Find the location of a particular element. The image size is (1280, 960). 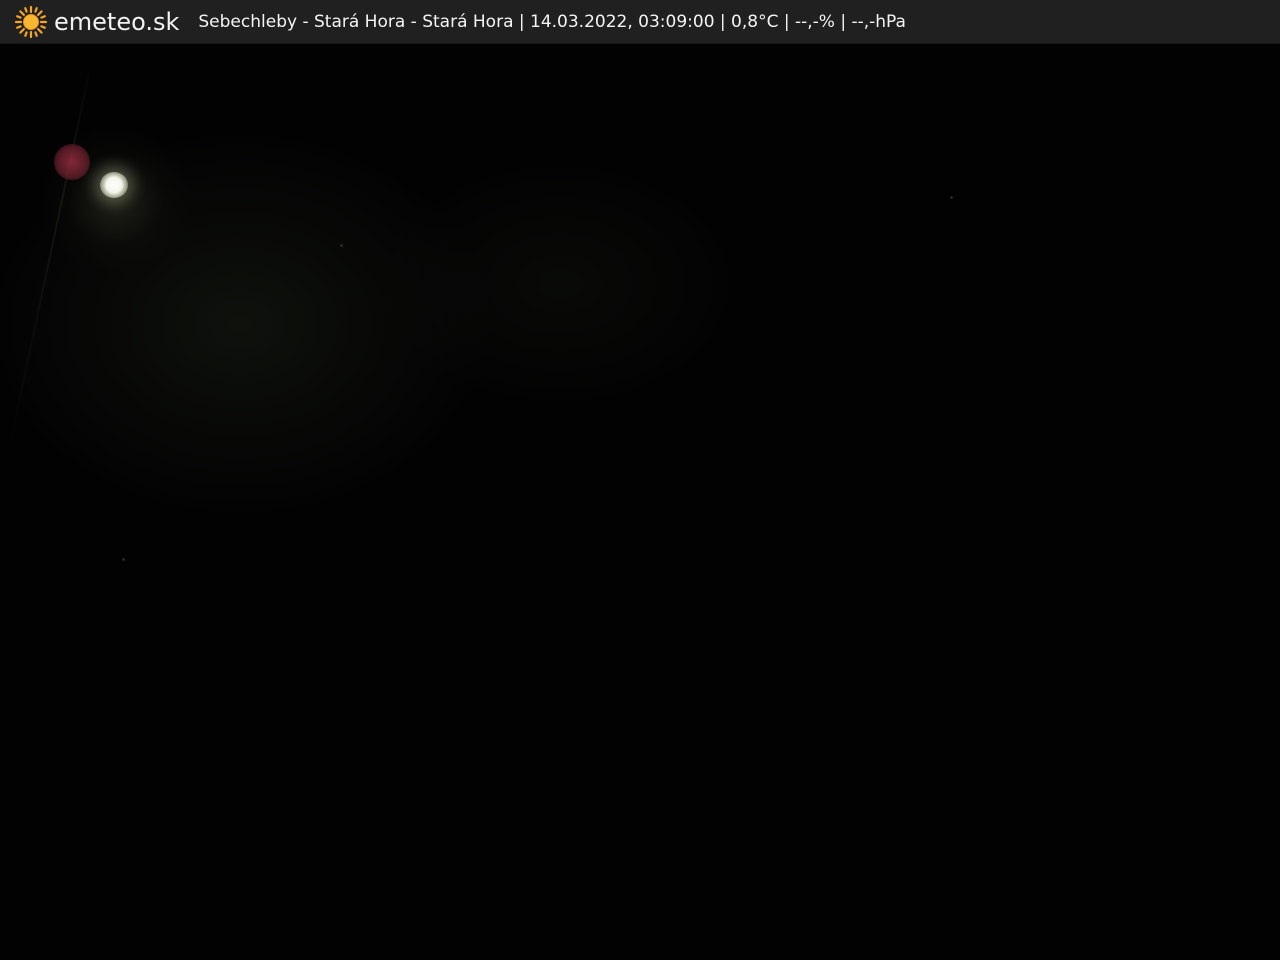

lens-flare is located at coordinates (72, 162).